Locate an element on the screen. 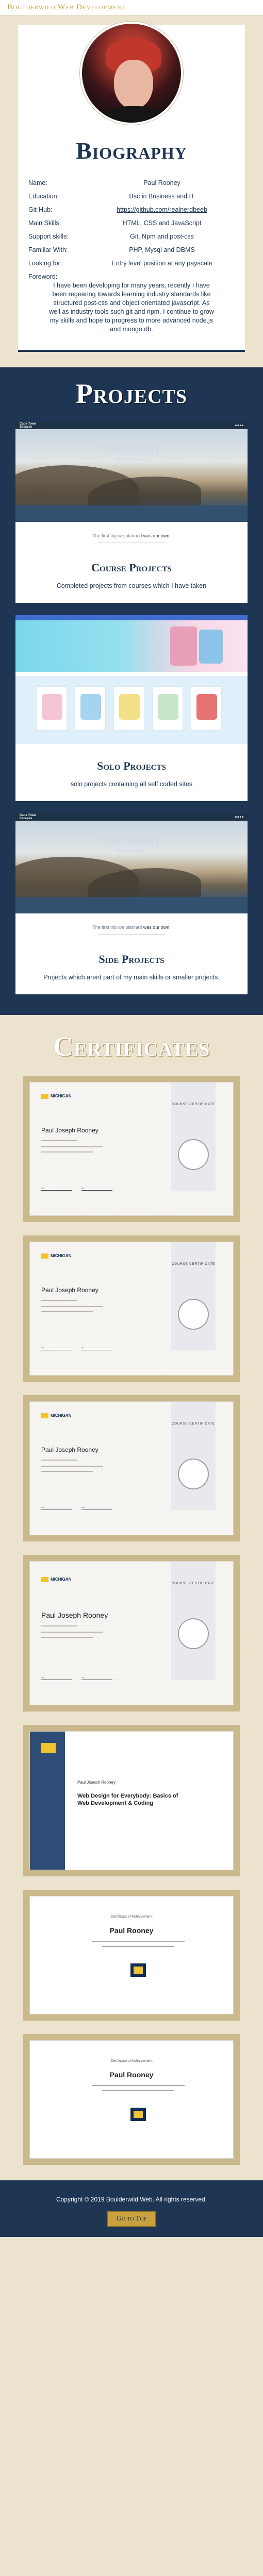 The width and height of the screenshot is (263, 2576). bio-label: Education: is located at coordinates (44, 196).